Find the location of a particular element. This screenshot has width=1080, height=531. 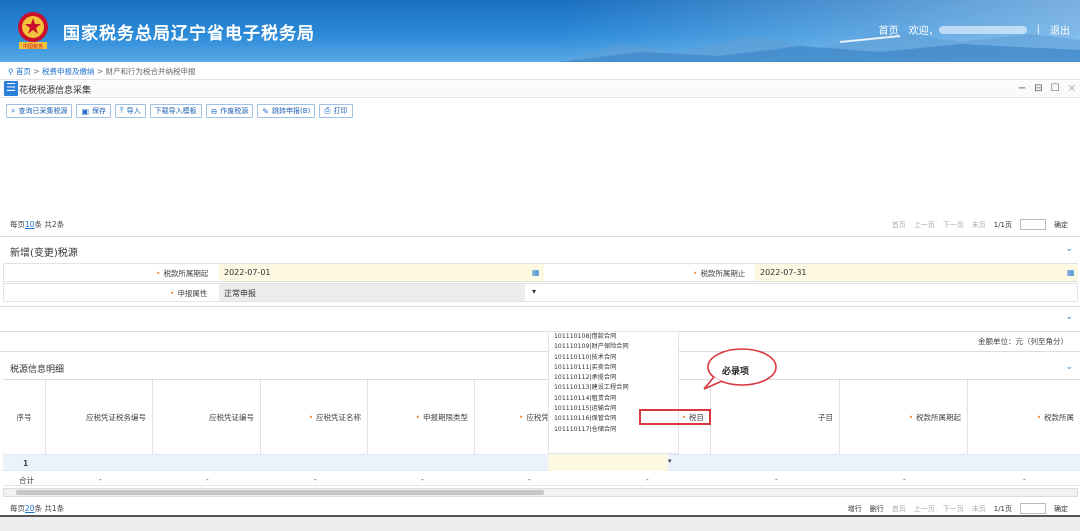

column-header: • 税款所属 is located at coordinates (1024, 417).